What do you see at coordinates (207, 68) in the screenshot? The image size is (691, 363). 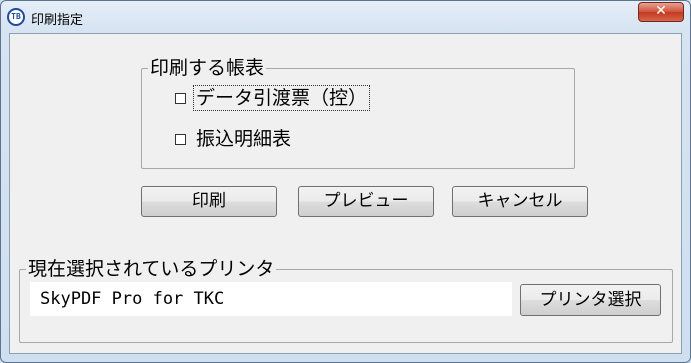 I see `reports-group-label: 印刷する帳表` at bounding box center [207, 68].